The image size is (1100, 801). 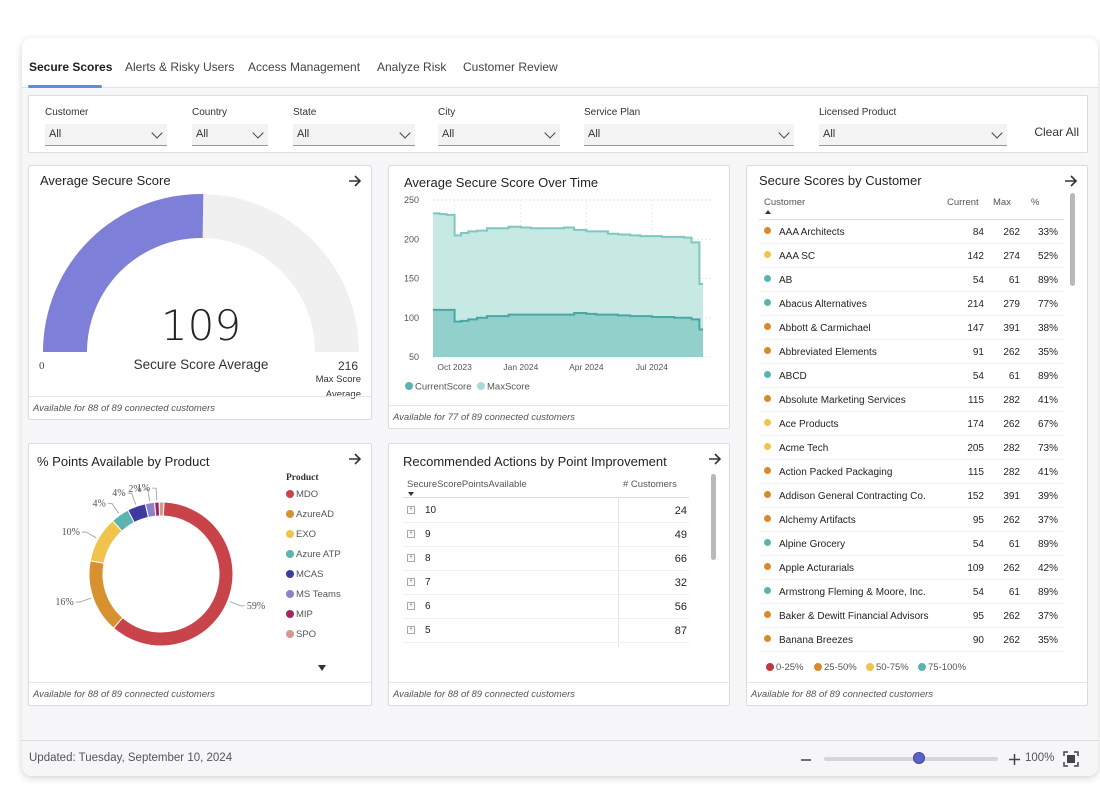 I want to click on current-score: 109, so click(x=975, y=568).